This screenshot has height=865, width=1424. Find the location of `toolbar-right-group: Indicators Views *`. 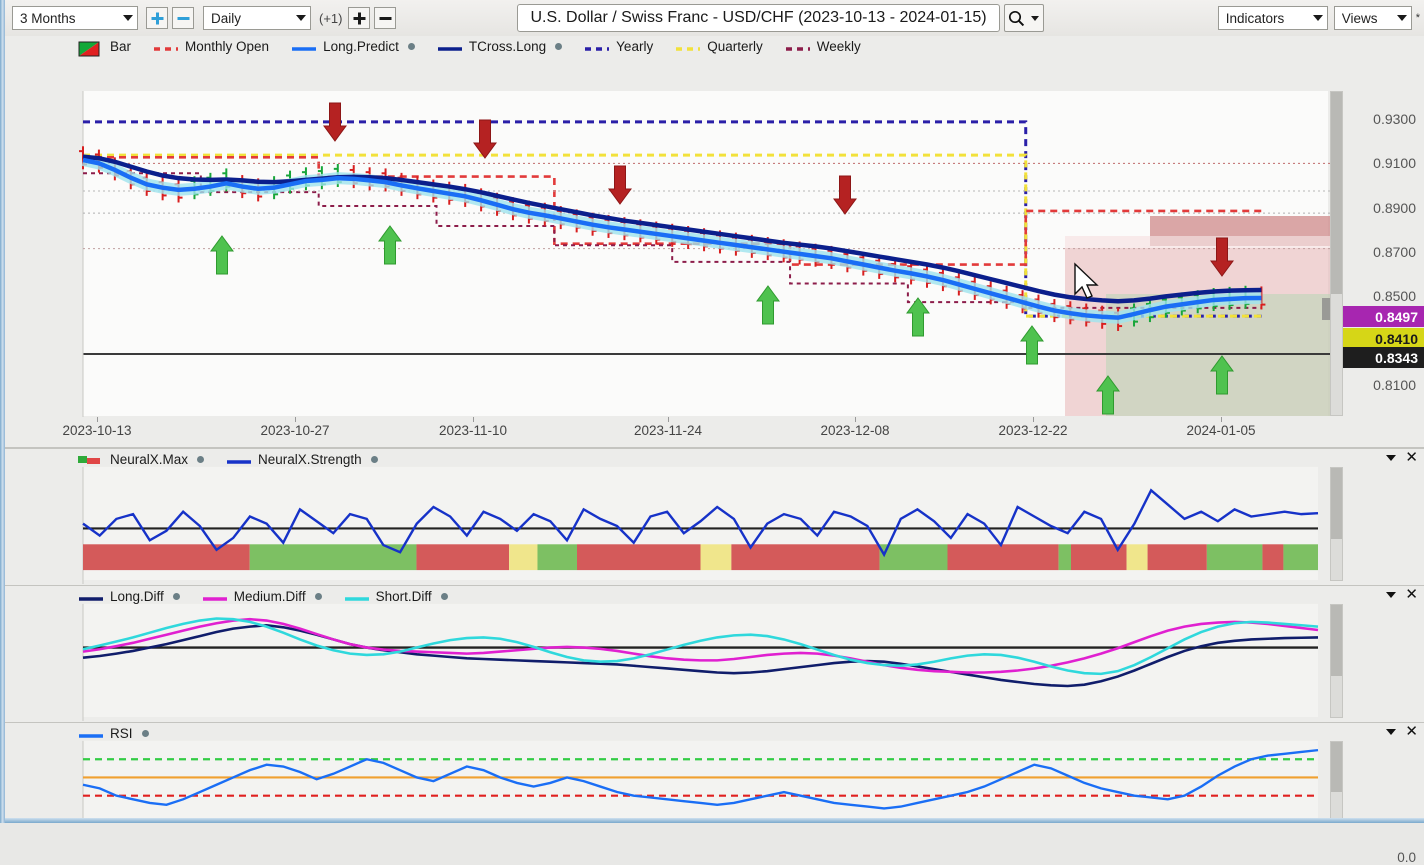

toolbar-right-group: Indicators Views * is located at coordinates (1320, 18).